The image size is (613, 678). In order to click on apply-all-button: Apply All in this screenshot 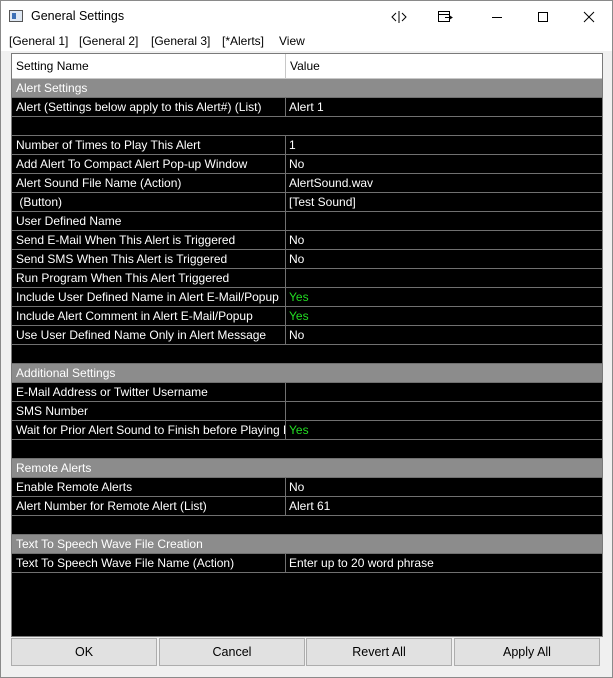, I will do `click(527, 652)`.